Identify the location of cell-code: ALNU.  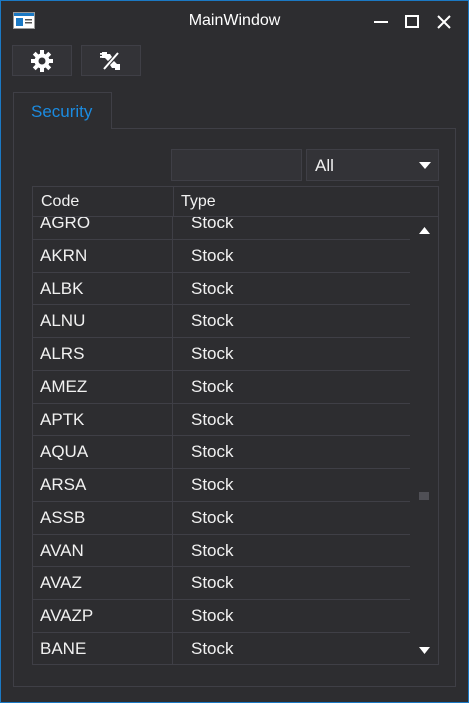
(103, 321).